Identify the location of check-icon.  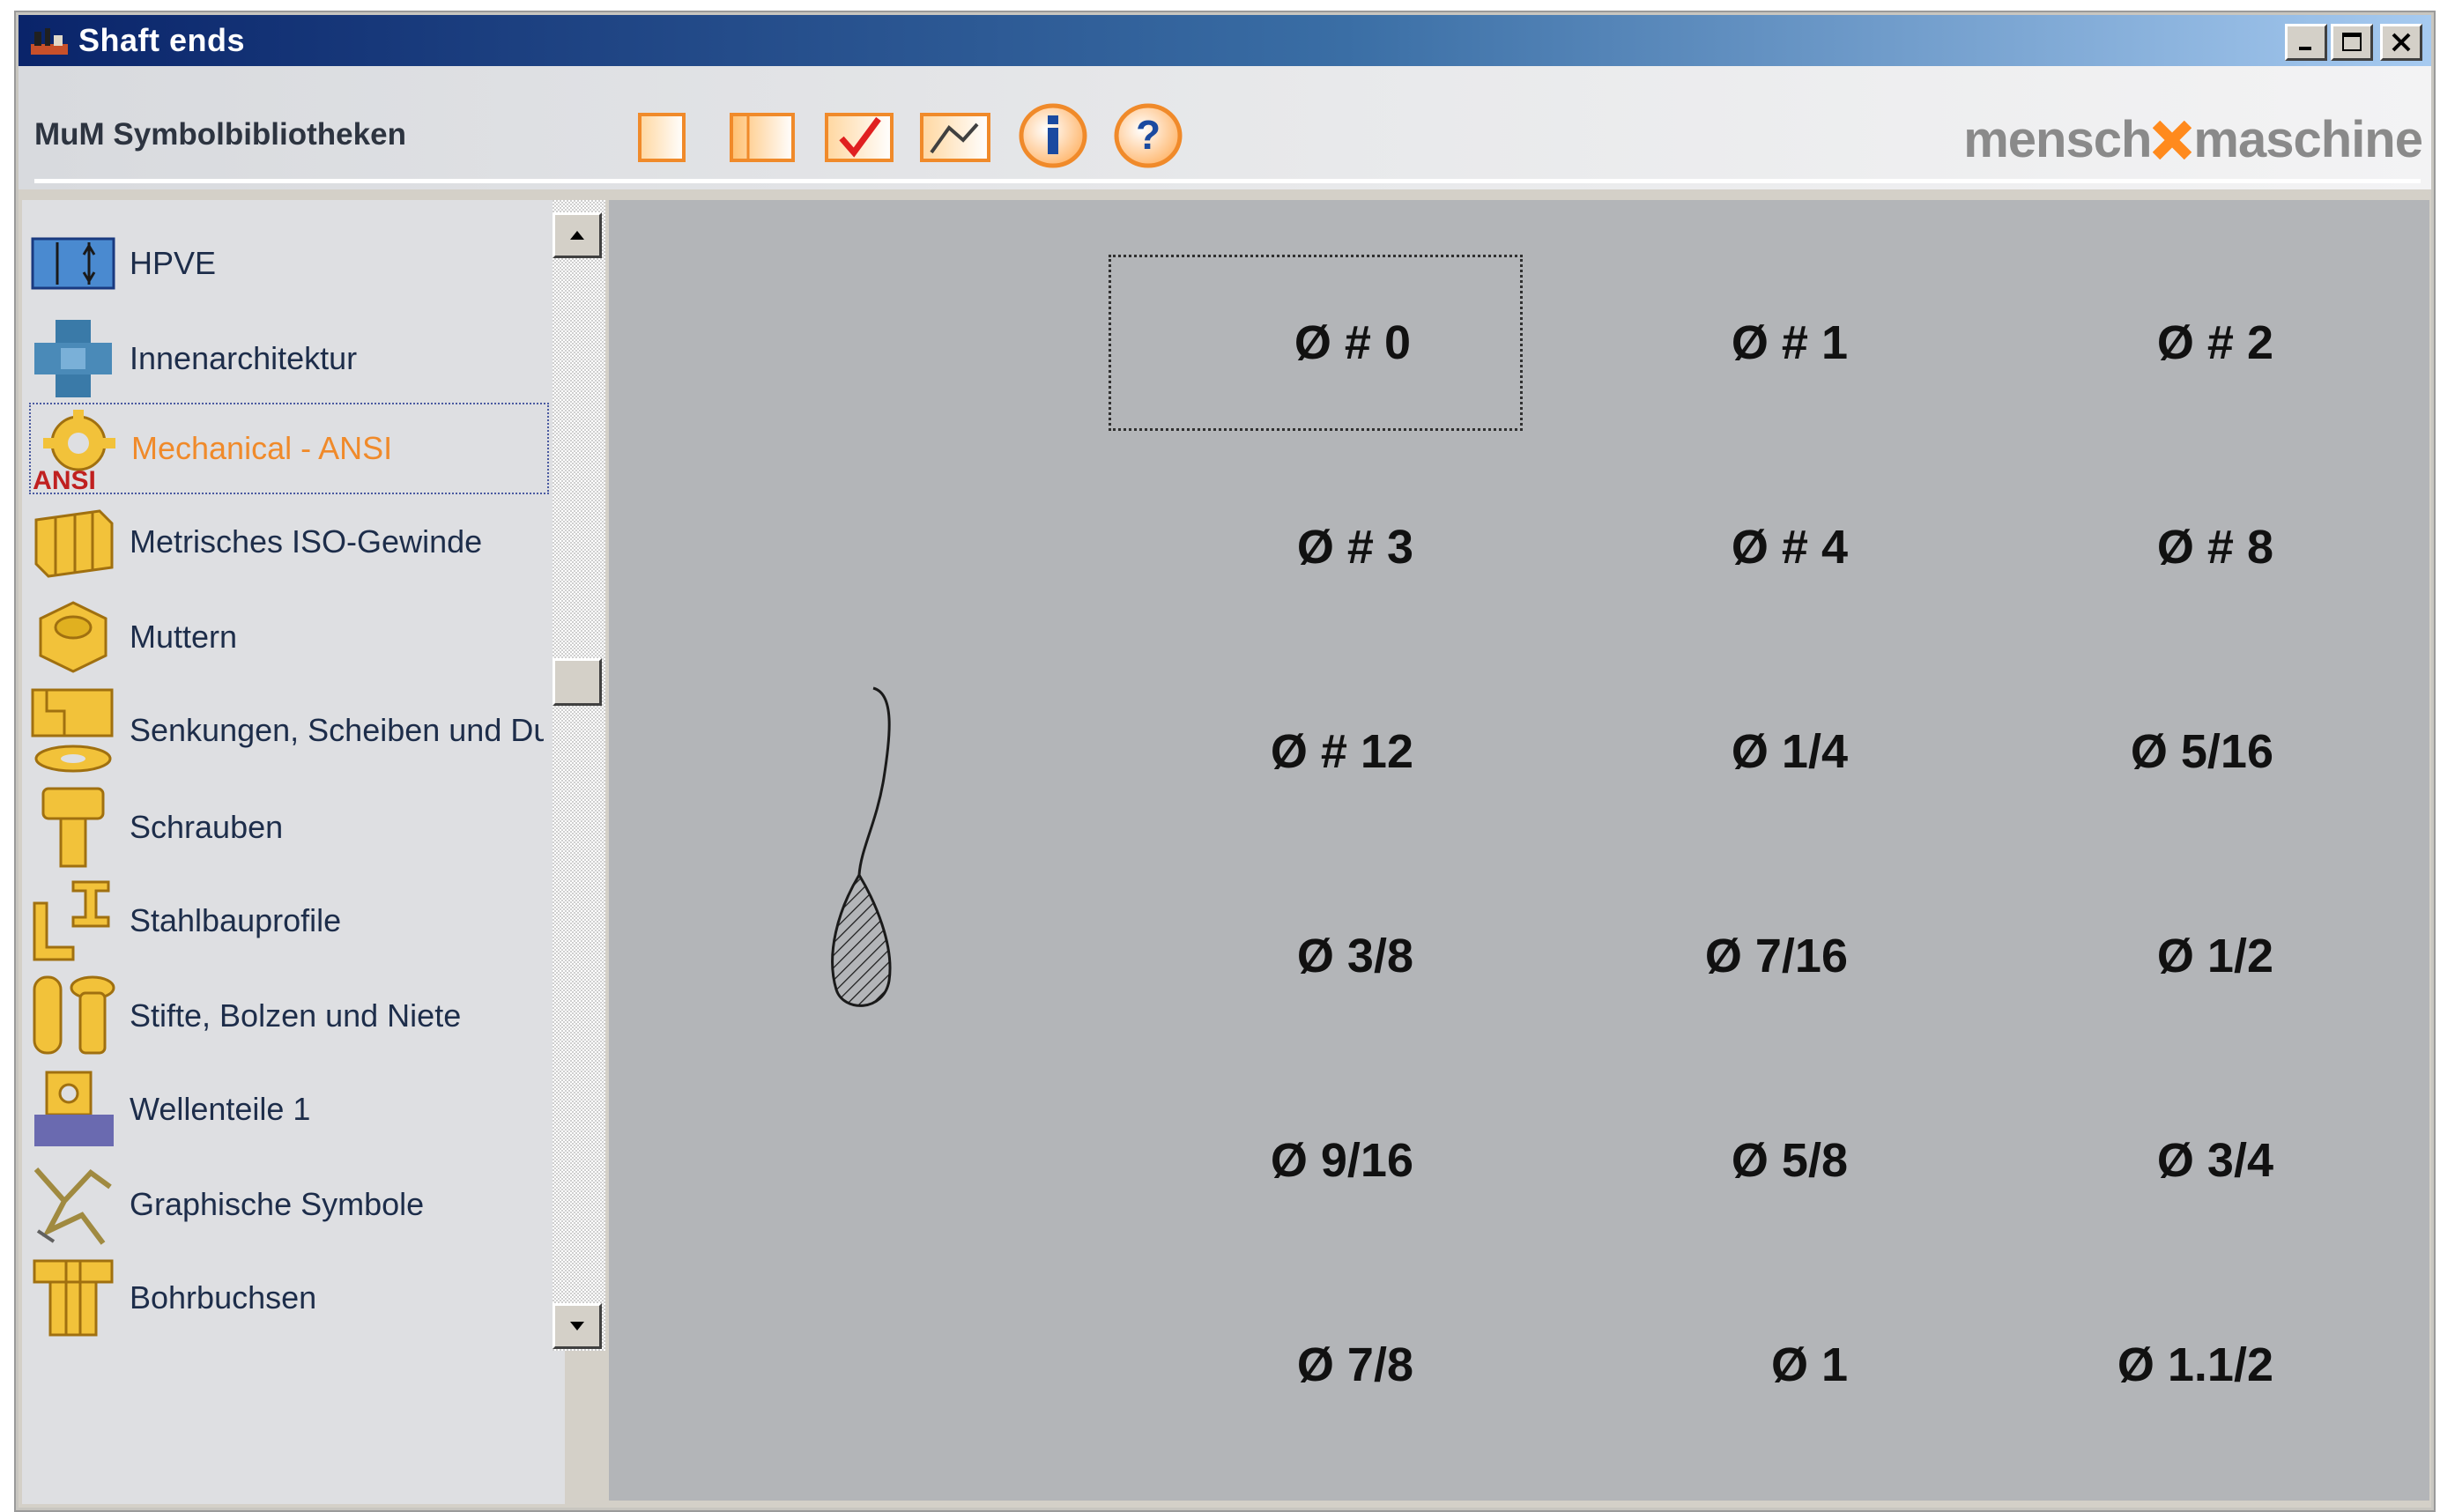
(860, 137).